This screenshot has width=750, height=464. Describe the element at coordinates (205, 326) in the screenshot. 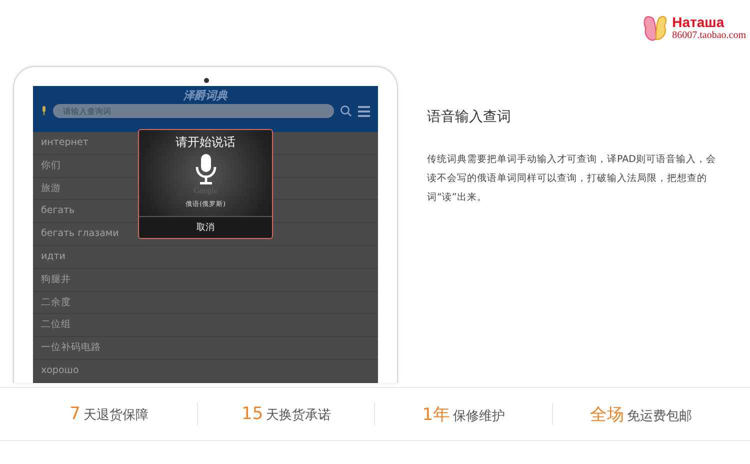

I see `word-list-item: 二位组` at that location.